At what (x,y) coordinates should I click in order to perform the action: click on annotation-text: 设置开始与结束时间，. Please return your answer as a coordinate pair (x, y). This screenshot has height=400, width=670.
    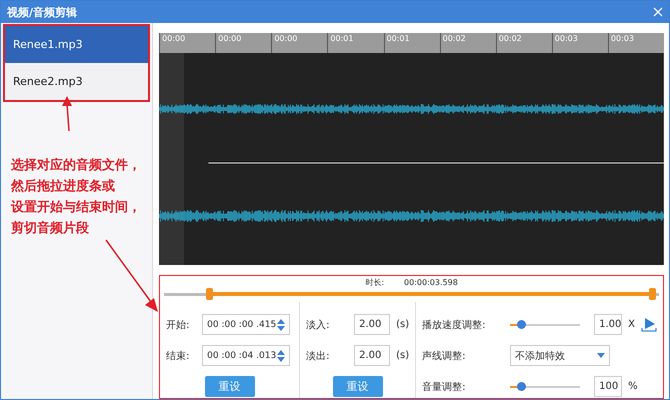
    Looking at the image, I should click on (76, 208).